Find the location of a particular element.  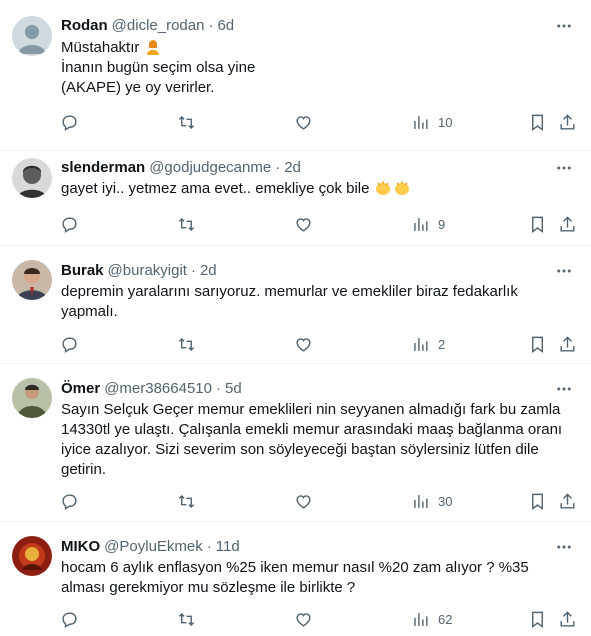

author-name: MIKO is located at coordinates (80, 546).